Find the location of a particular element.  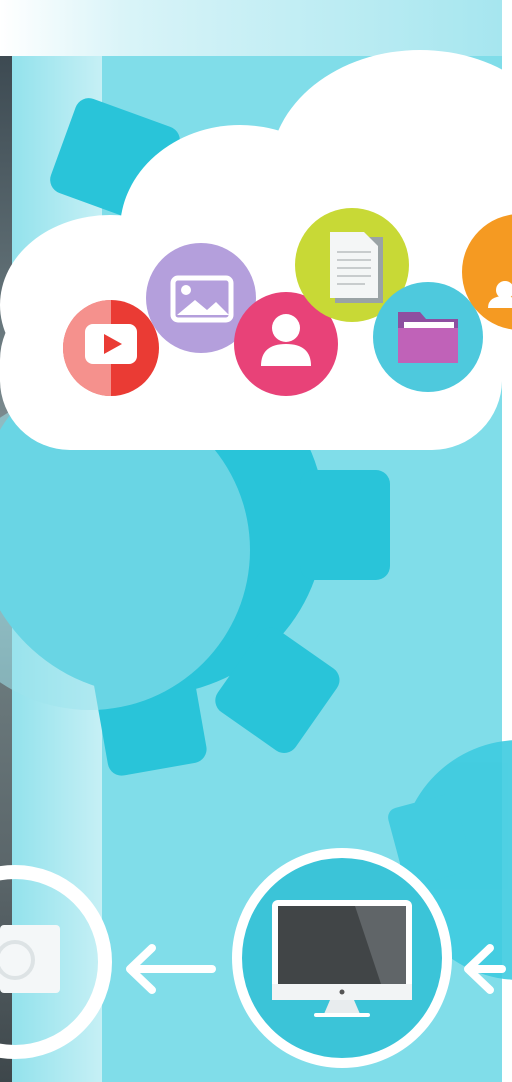

folder-icon is located at coordinates (428, 337).